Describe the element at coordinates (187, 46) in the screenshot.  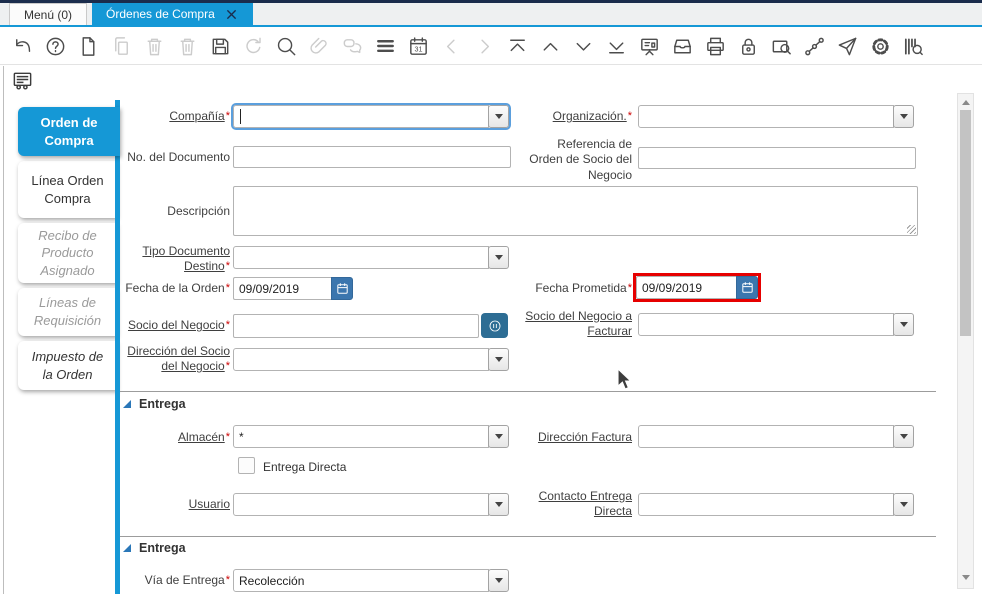
I see `delete-selection-icon` at that location.